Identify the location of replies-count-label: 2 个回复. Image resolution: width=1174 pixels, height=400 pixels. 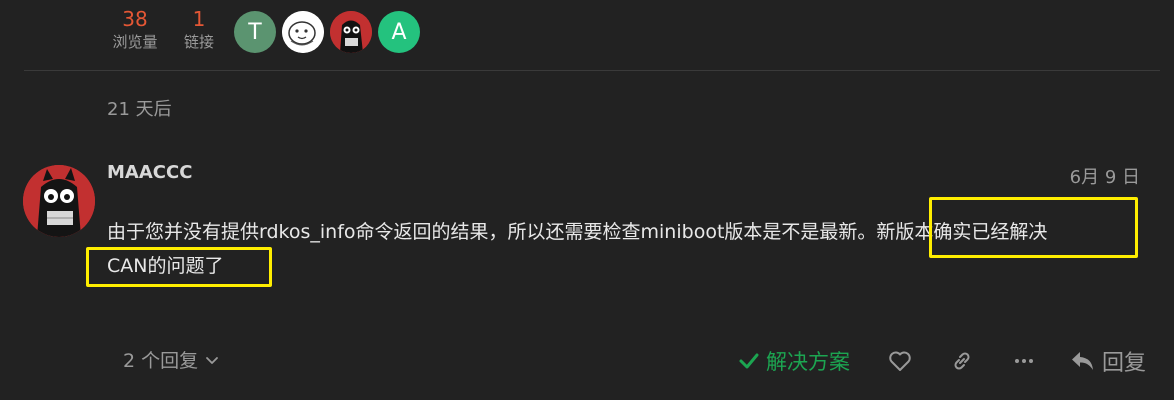
(161, 361).